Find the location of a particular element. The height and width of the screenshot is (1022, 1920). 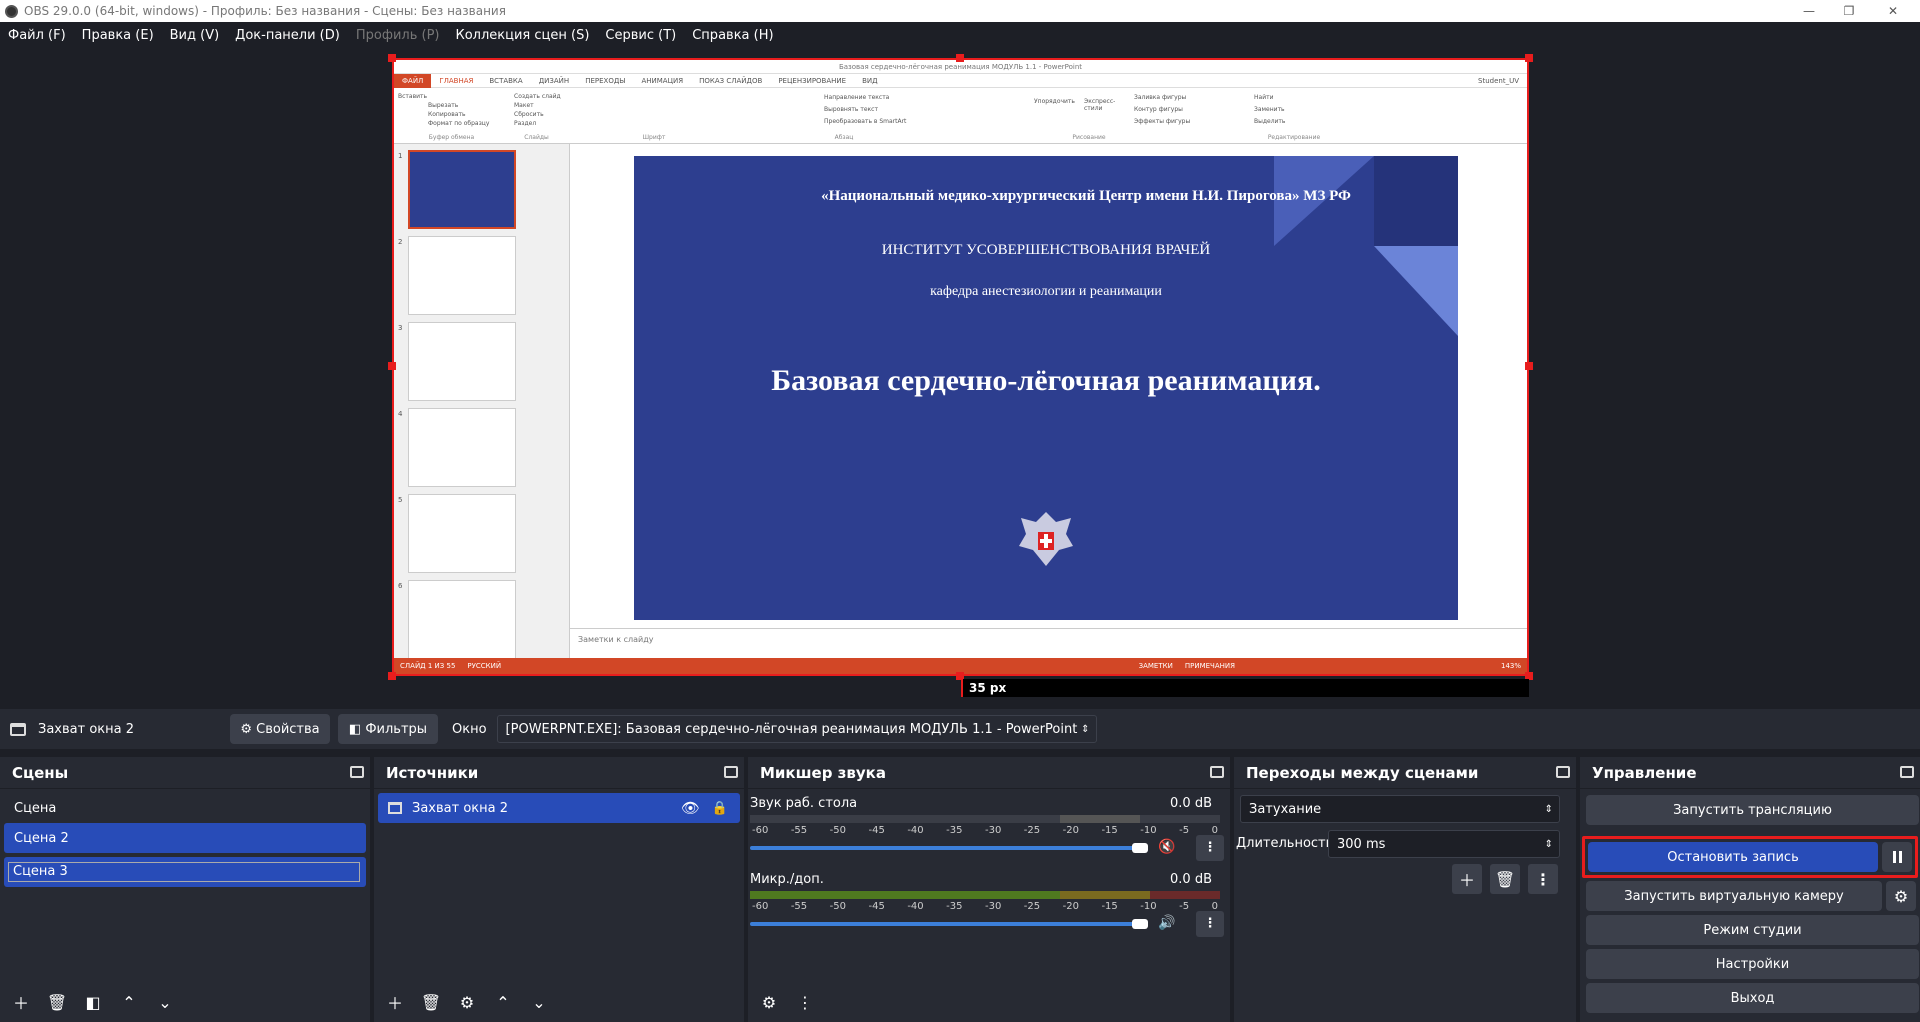

speaker-icon: 🔊 is located at coordinates (1166, 923).